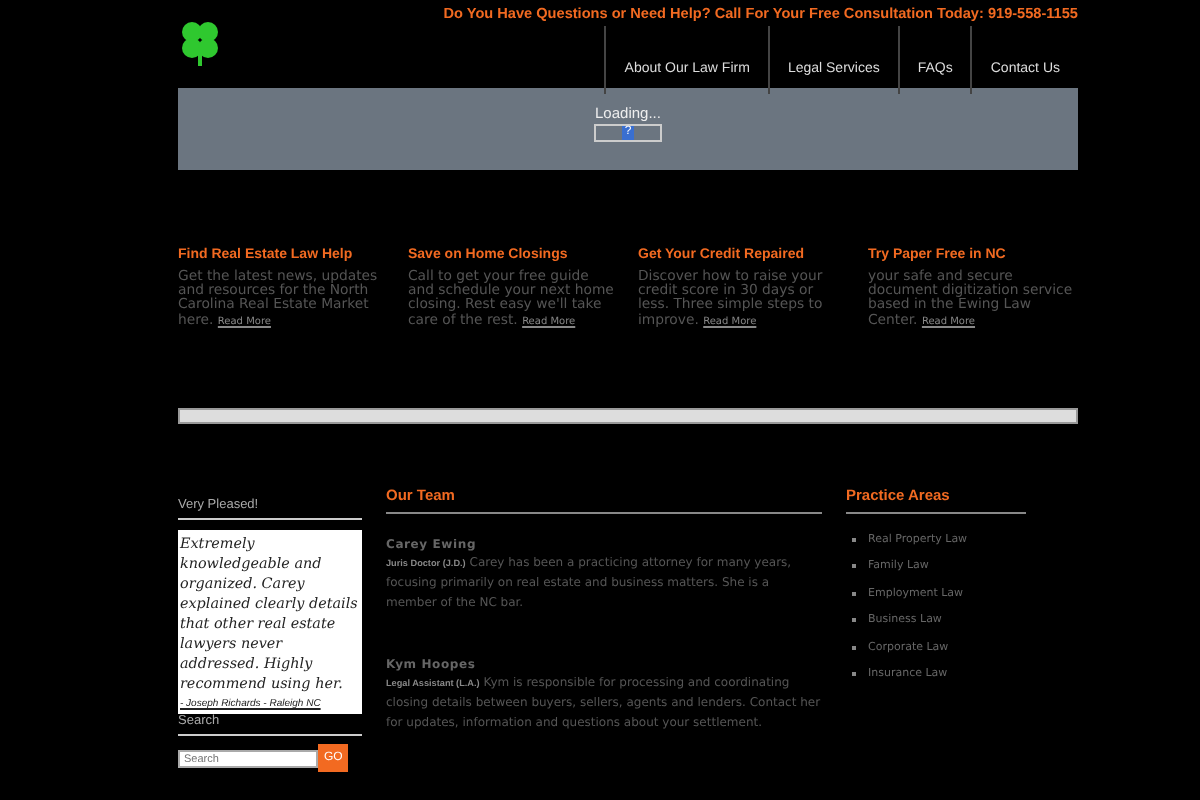 This screenshot has height=800, width=1200. What do you see at coordinates (200, 44) in the screenshot?
I see `clover-logo-icon` at bounding box center [200, 44].